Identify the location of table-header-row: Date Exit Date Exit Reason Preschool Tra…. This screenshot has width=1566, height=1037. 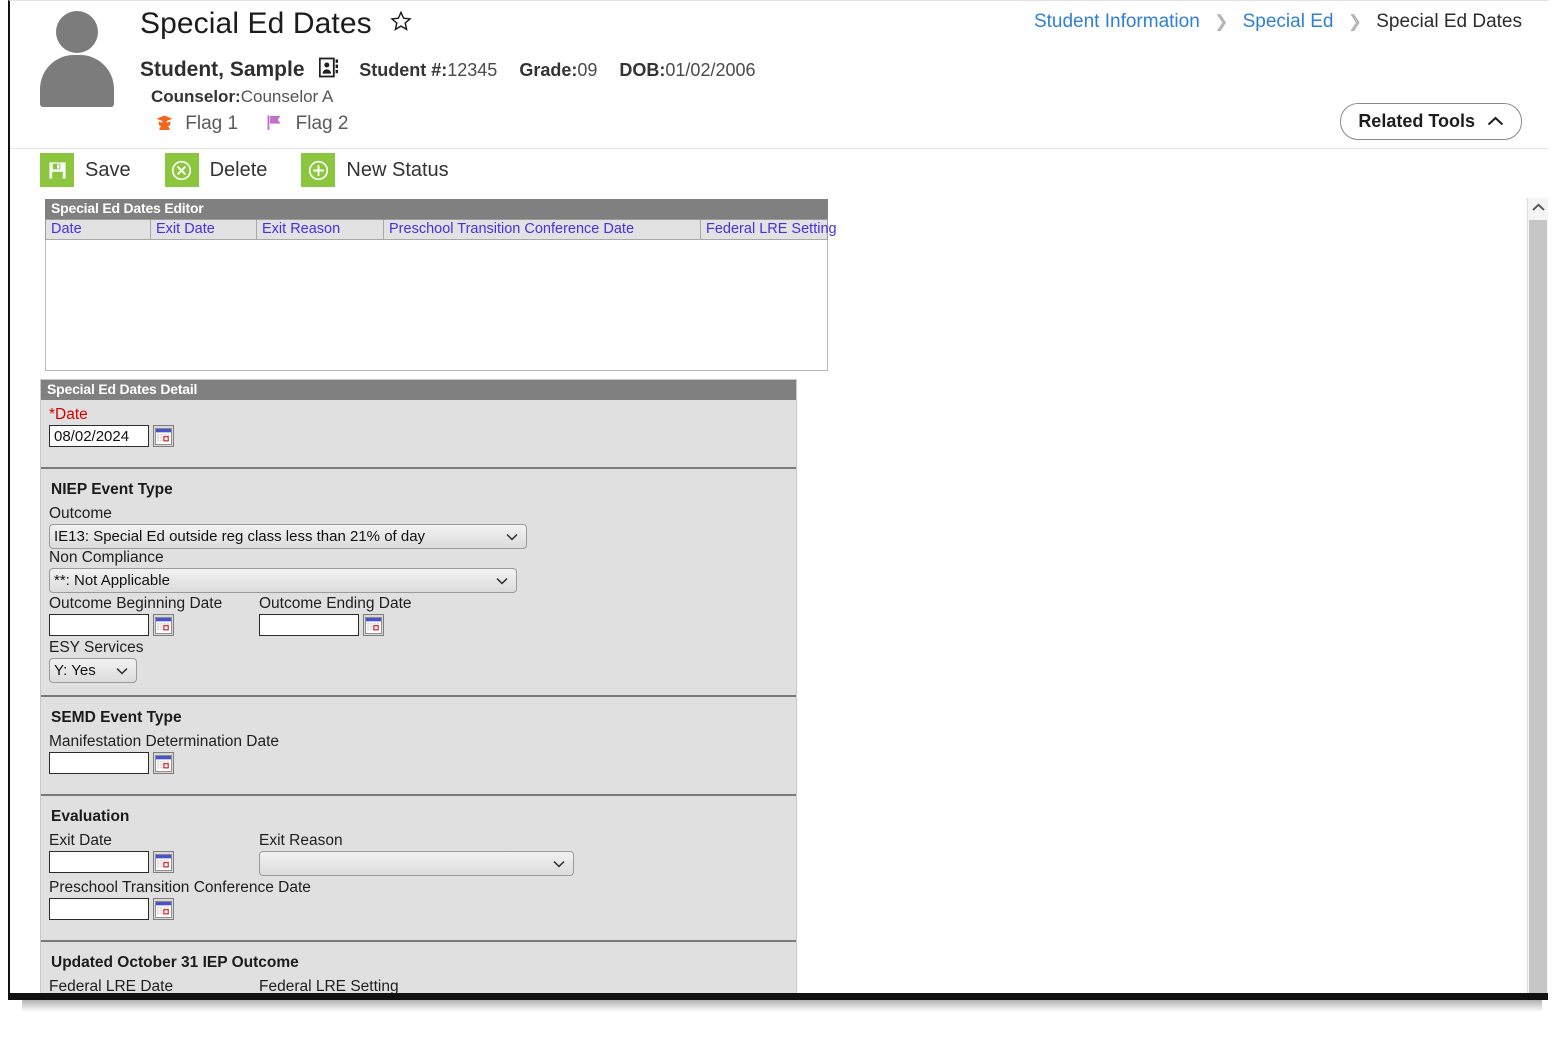
(441, 230).